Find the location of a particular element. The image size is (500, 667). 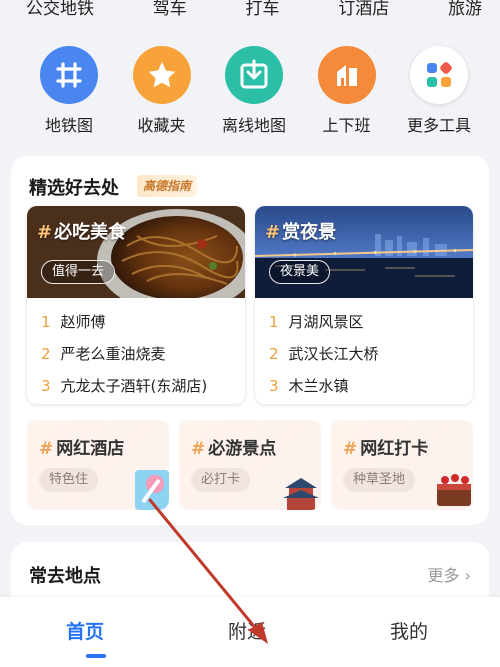

list-item: 2 武汉长江大桥 is located at coordinates (364, 354).